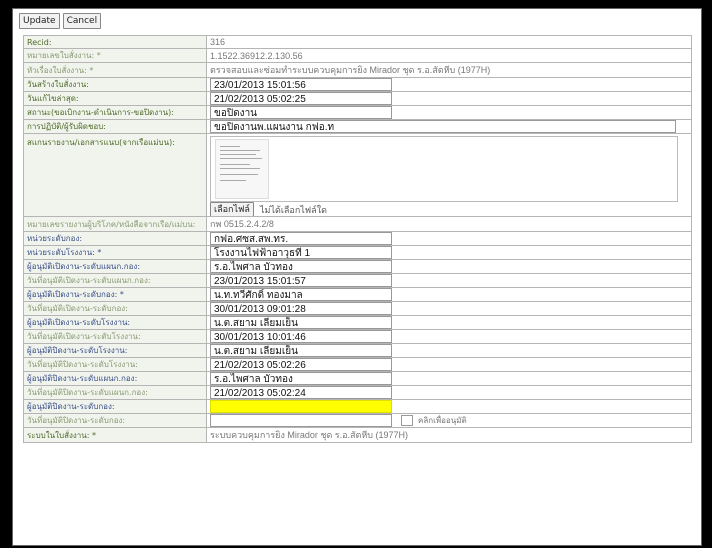 This screenshot has width=712, height=548. I want to click on result-field: ขอปิดงานพ.แผนงาน กฟอ.ท, so click(443, 126).